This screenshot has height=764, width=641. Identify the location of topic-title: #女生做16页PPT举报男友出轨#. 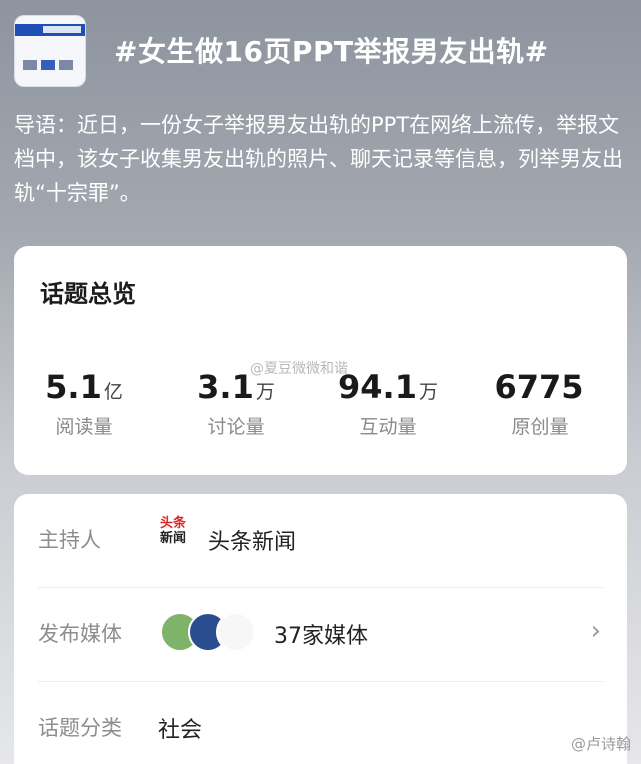
(331, 51).